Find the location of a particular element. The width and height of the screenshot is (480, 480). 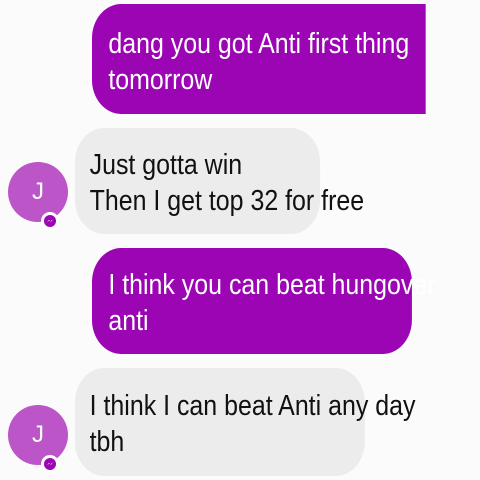

message-line: Just gotta win is located at coordinates (166, 165).